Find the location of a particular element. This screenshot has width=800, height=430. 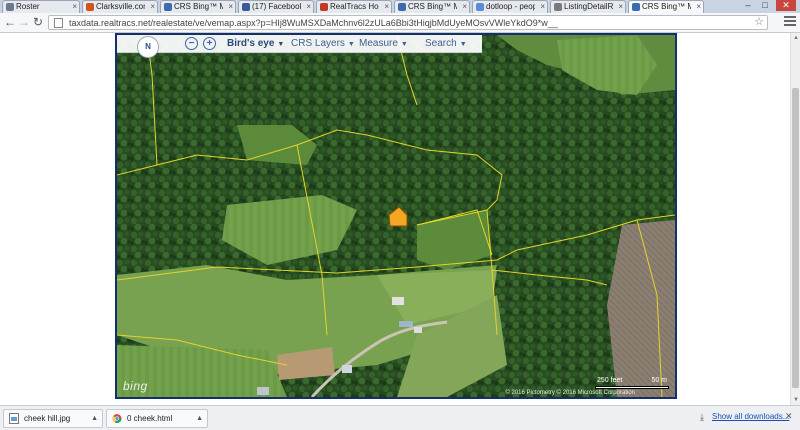

measure-menu: Measure ▼ is located at coordinates (383, 44).